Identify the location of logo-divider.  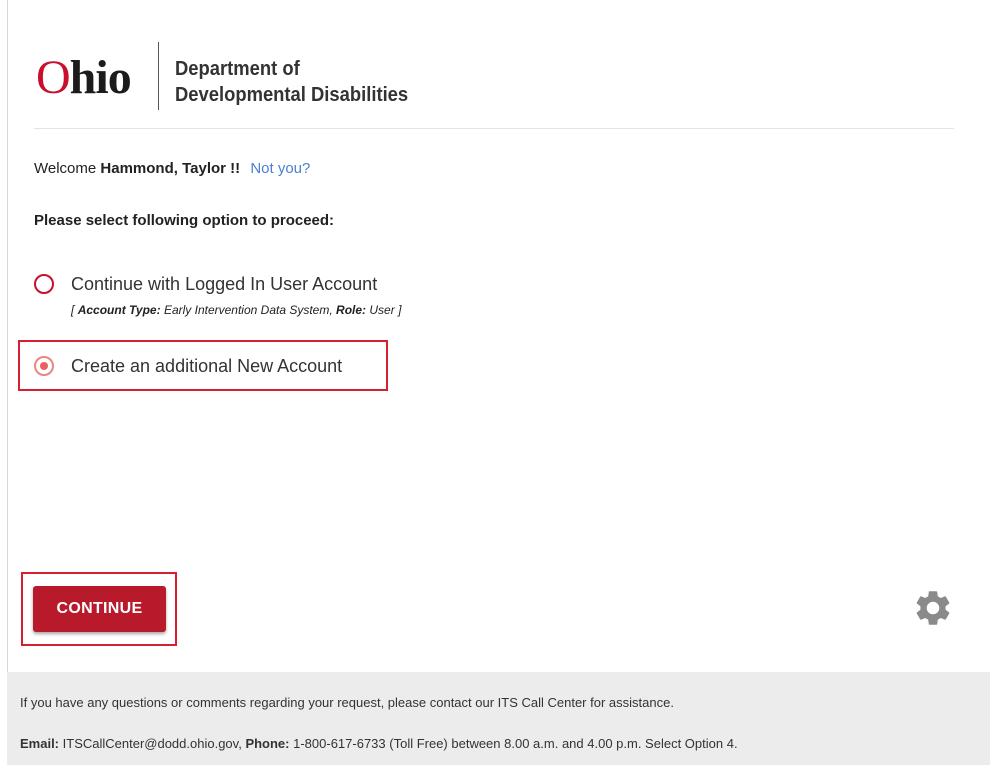
(158, 76).